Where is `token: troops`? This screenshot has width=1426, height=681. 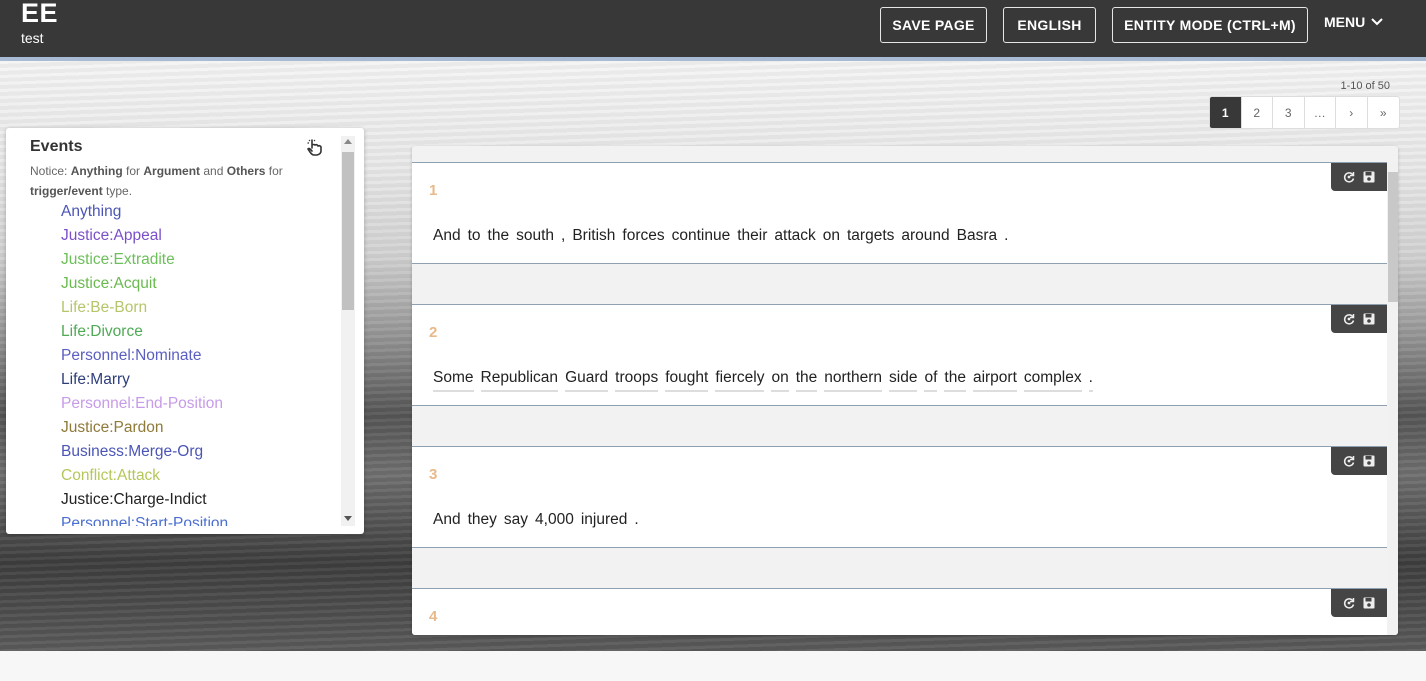 token: troops is located at coordinates (637, 380).